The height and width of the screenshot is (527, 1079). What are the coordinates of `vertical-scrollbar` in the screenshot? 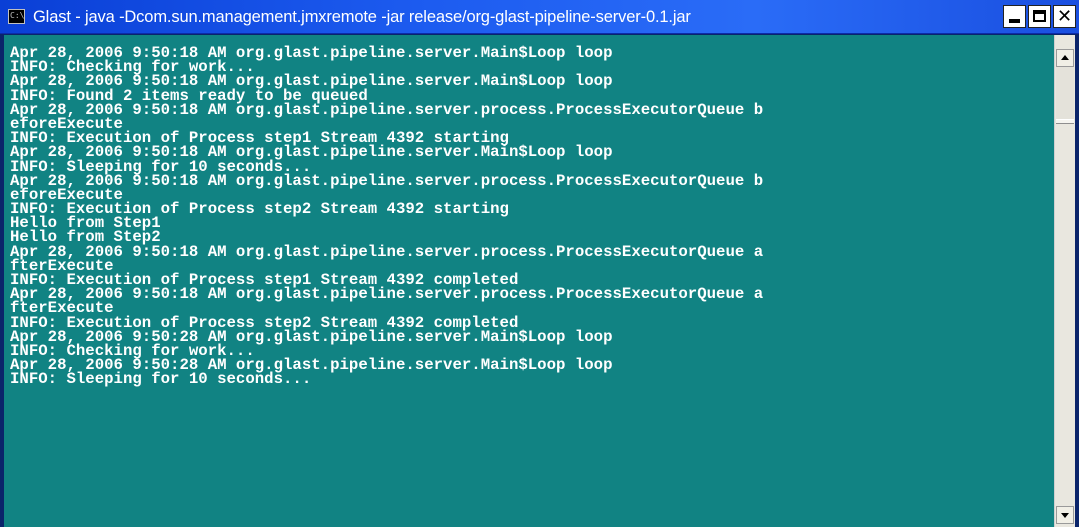 It's located at (1064, 281).